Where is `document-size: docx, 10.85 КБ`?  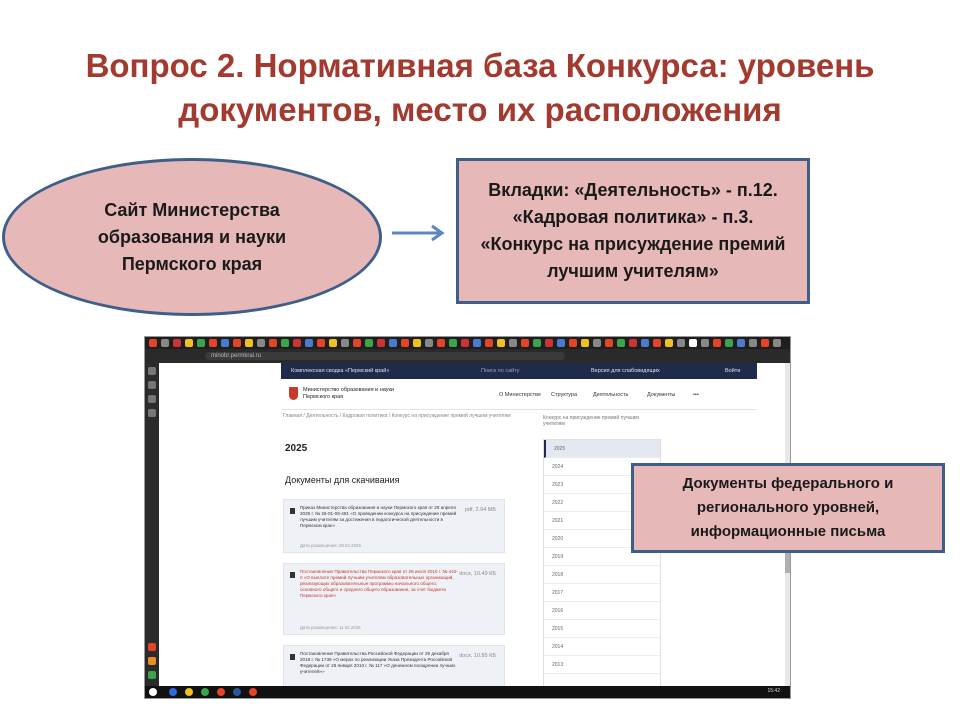
document-size: docx, 10.85 КБ is located at coordinates (477, 656).